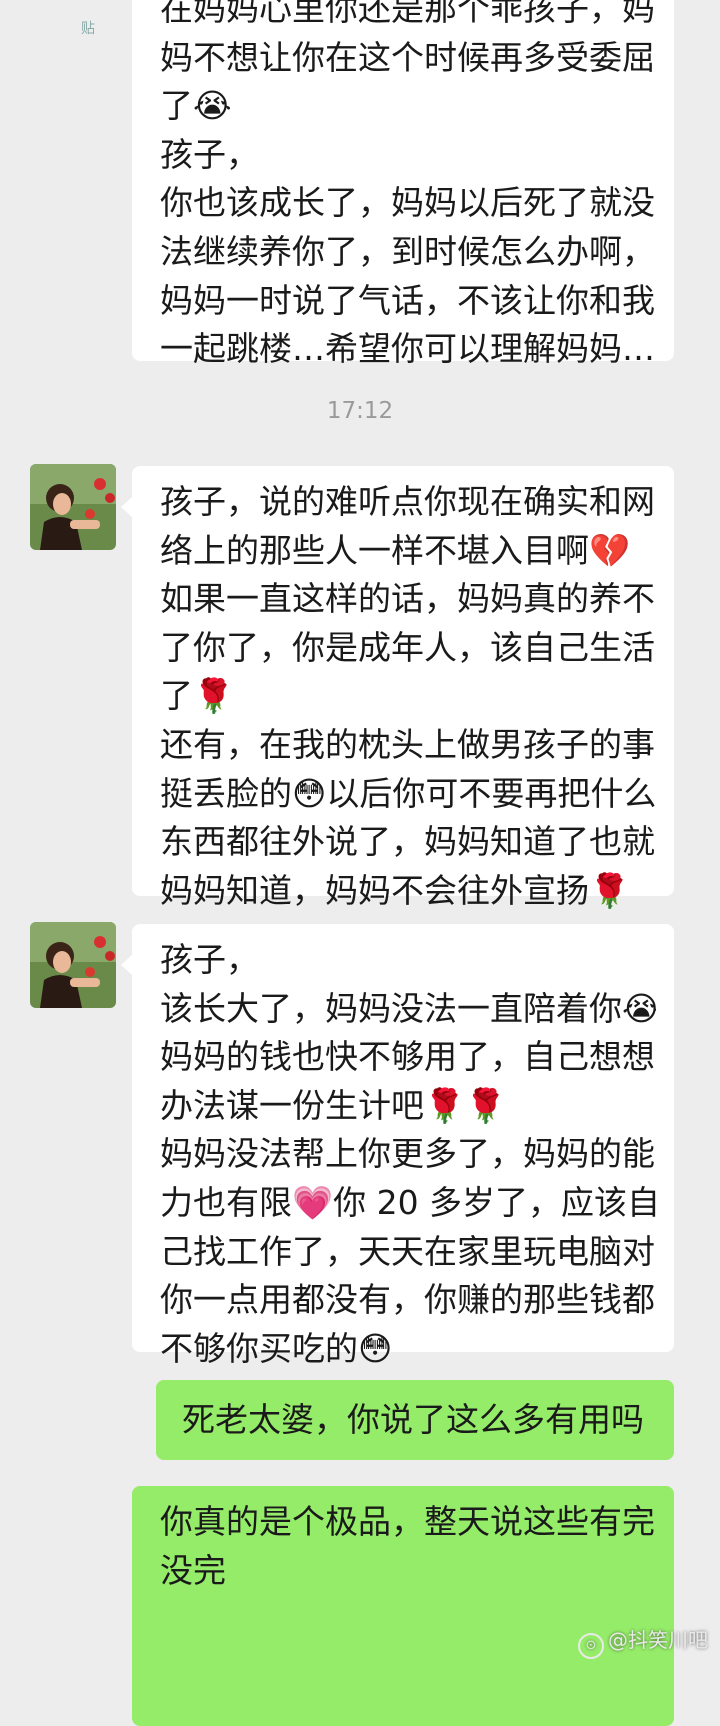 This screenshot has height=1726, width=720. Describe the element at coordinates (276, 1348) in the screenshot. I see `message-line: 不够你买吃的😳` at that location.